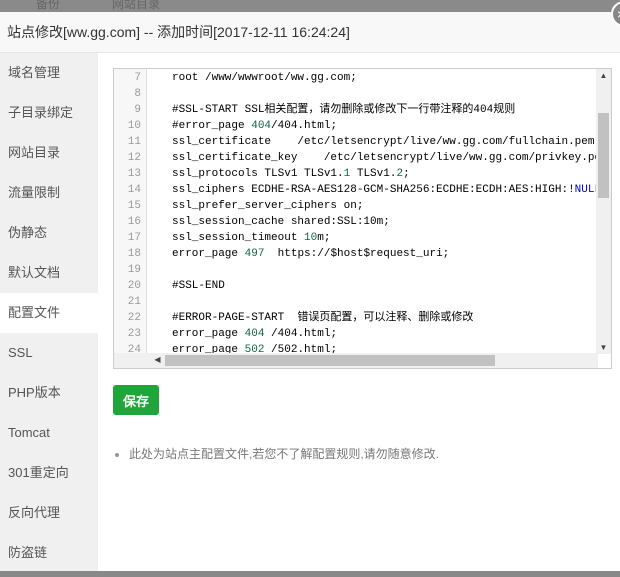  What do you see at coordinates (603, 75) in the screenshot?
I see `scroll-up-icon: ▲` at bounding box center [603, 75].